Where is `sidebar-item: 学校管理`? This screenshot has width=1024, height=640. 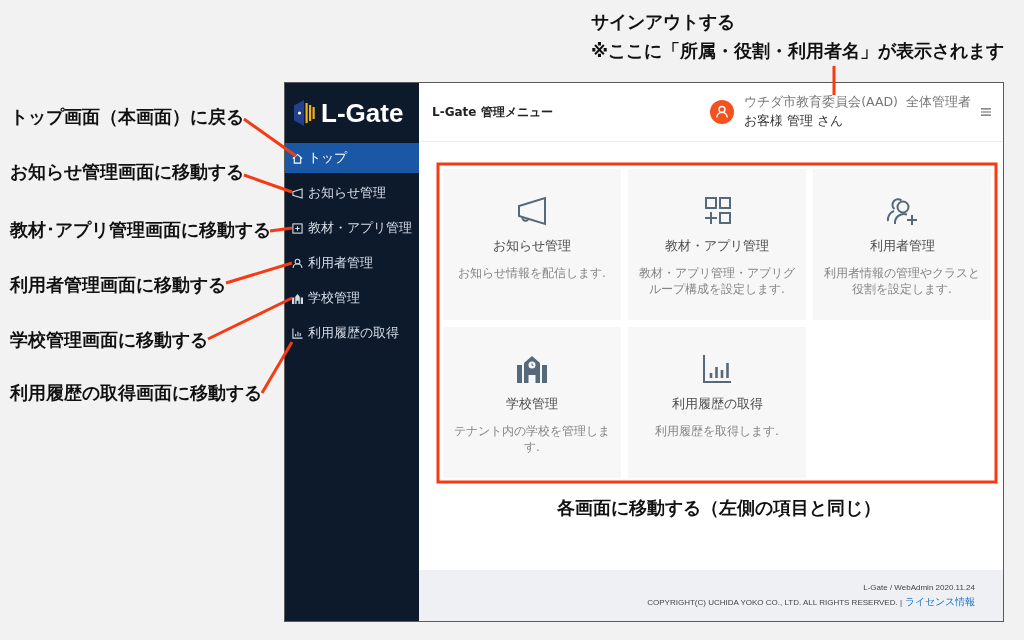
sidebar-item: 学校管理 is located at coordinates (352, 298).